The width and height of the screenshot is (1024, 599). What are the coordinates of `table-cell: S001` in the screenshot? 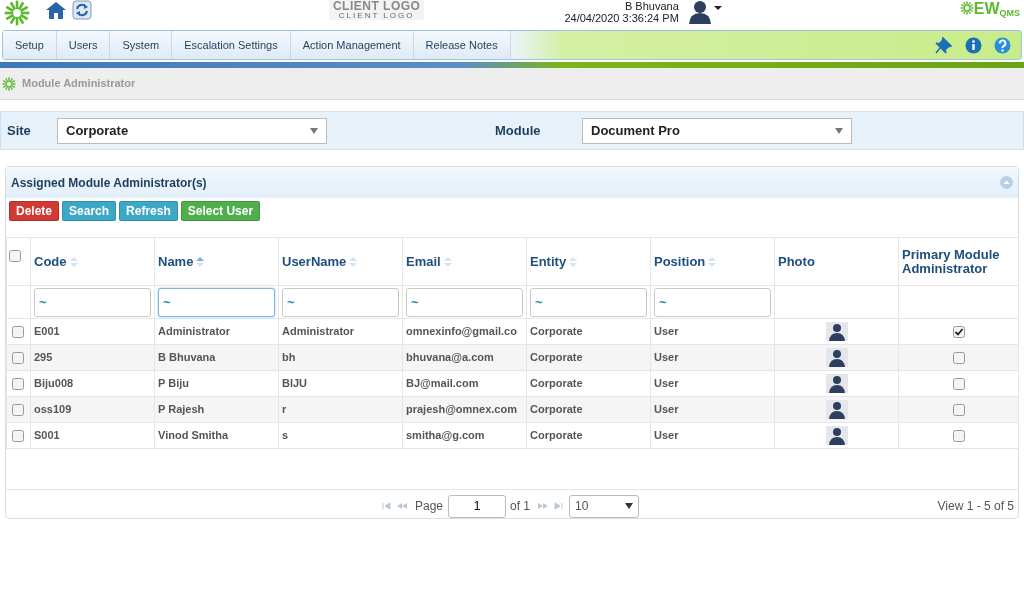 It's located at (47, 435).